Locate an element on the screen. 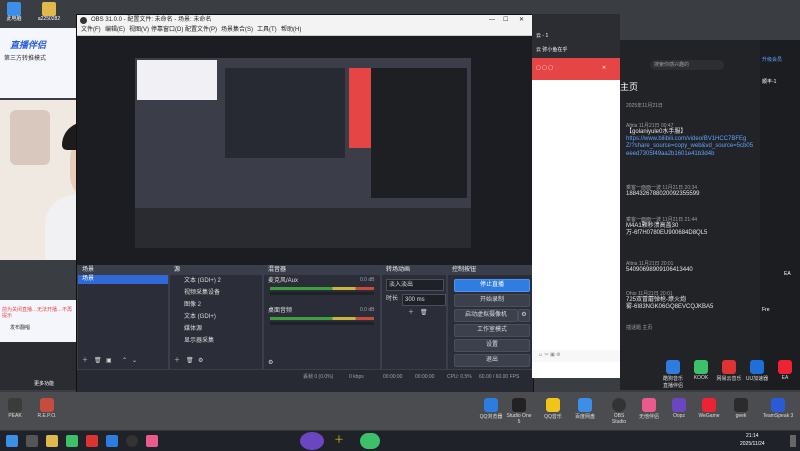 Image resolution: width=800 pixels, height=451 pixels. chat-home-title: 主页 is located at coordinates (629, 87).